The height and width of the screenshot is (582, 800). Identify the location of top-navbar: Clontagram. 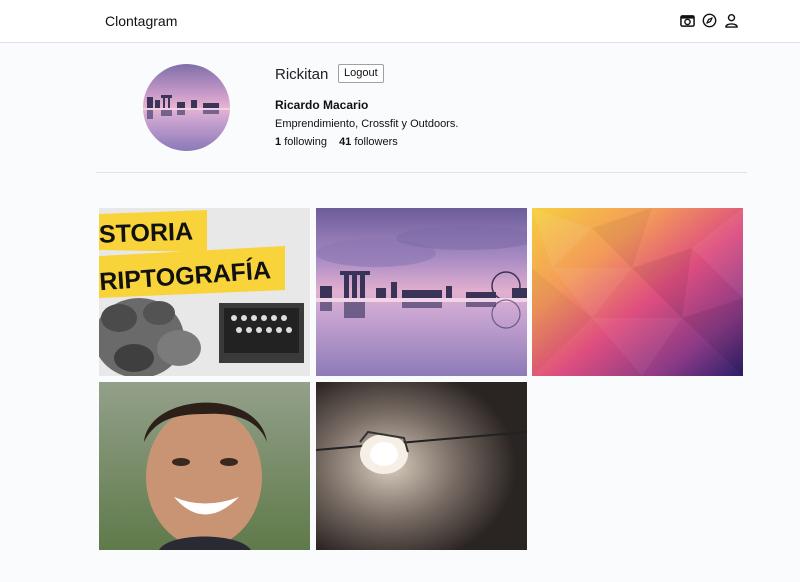
(400, 21).